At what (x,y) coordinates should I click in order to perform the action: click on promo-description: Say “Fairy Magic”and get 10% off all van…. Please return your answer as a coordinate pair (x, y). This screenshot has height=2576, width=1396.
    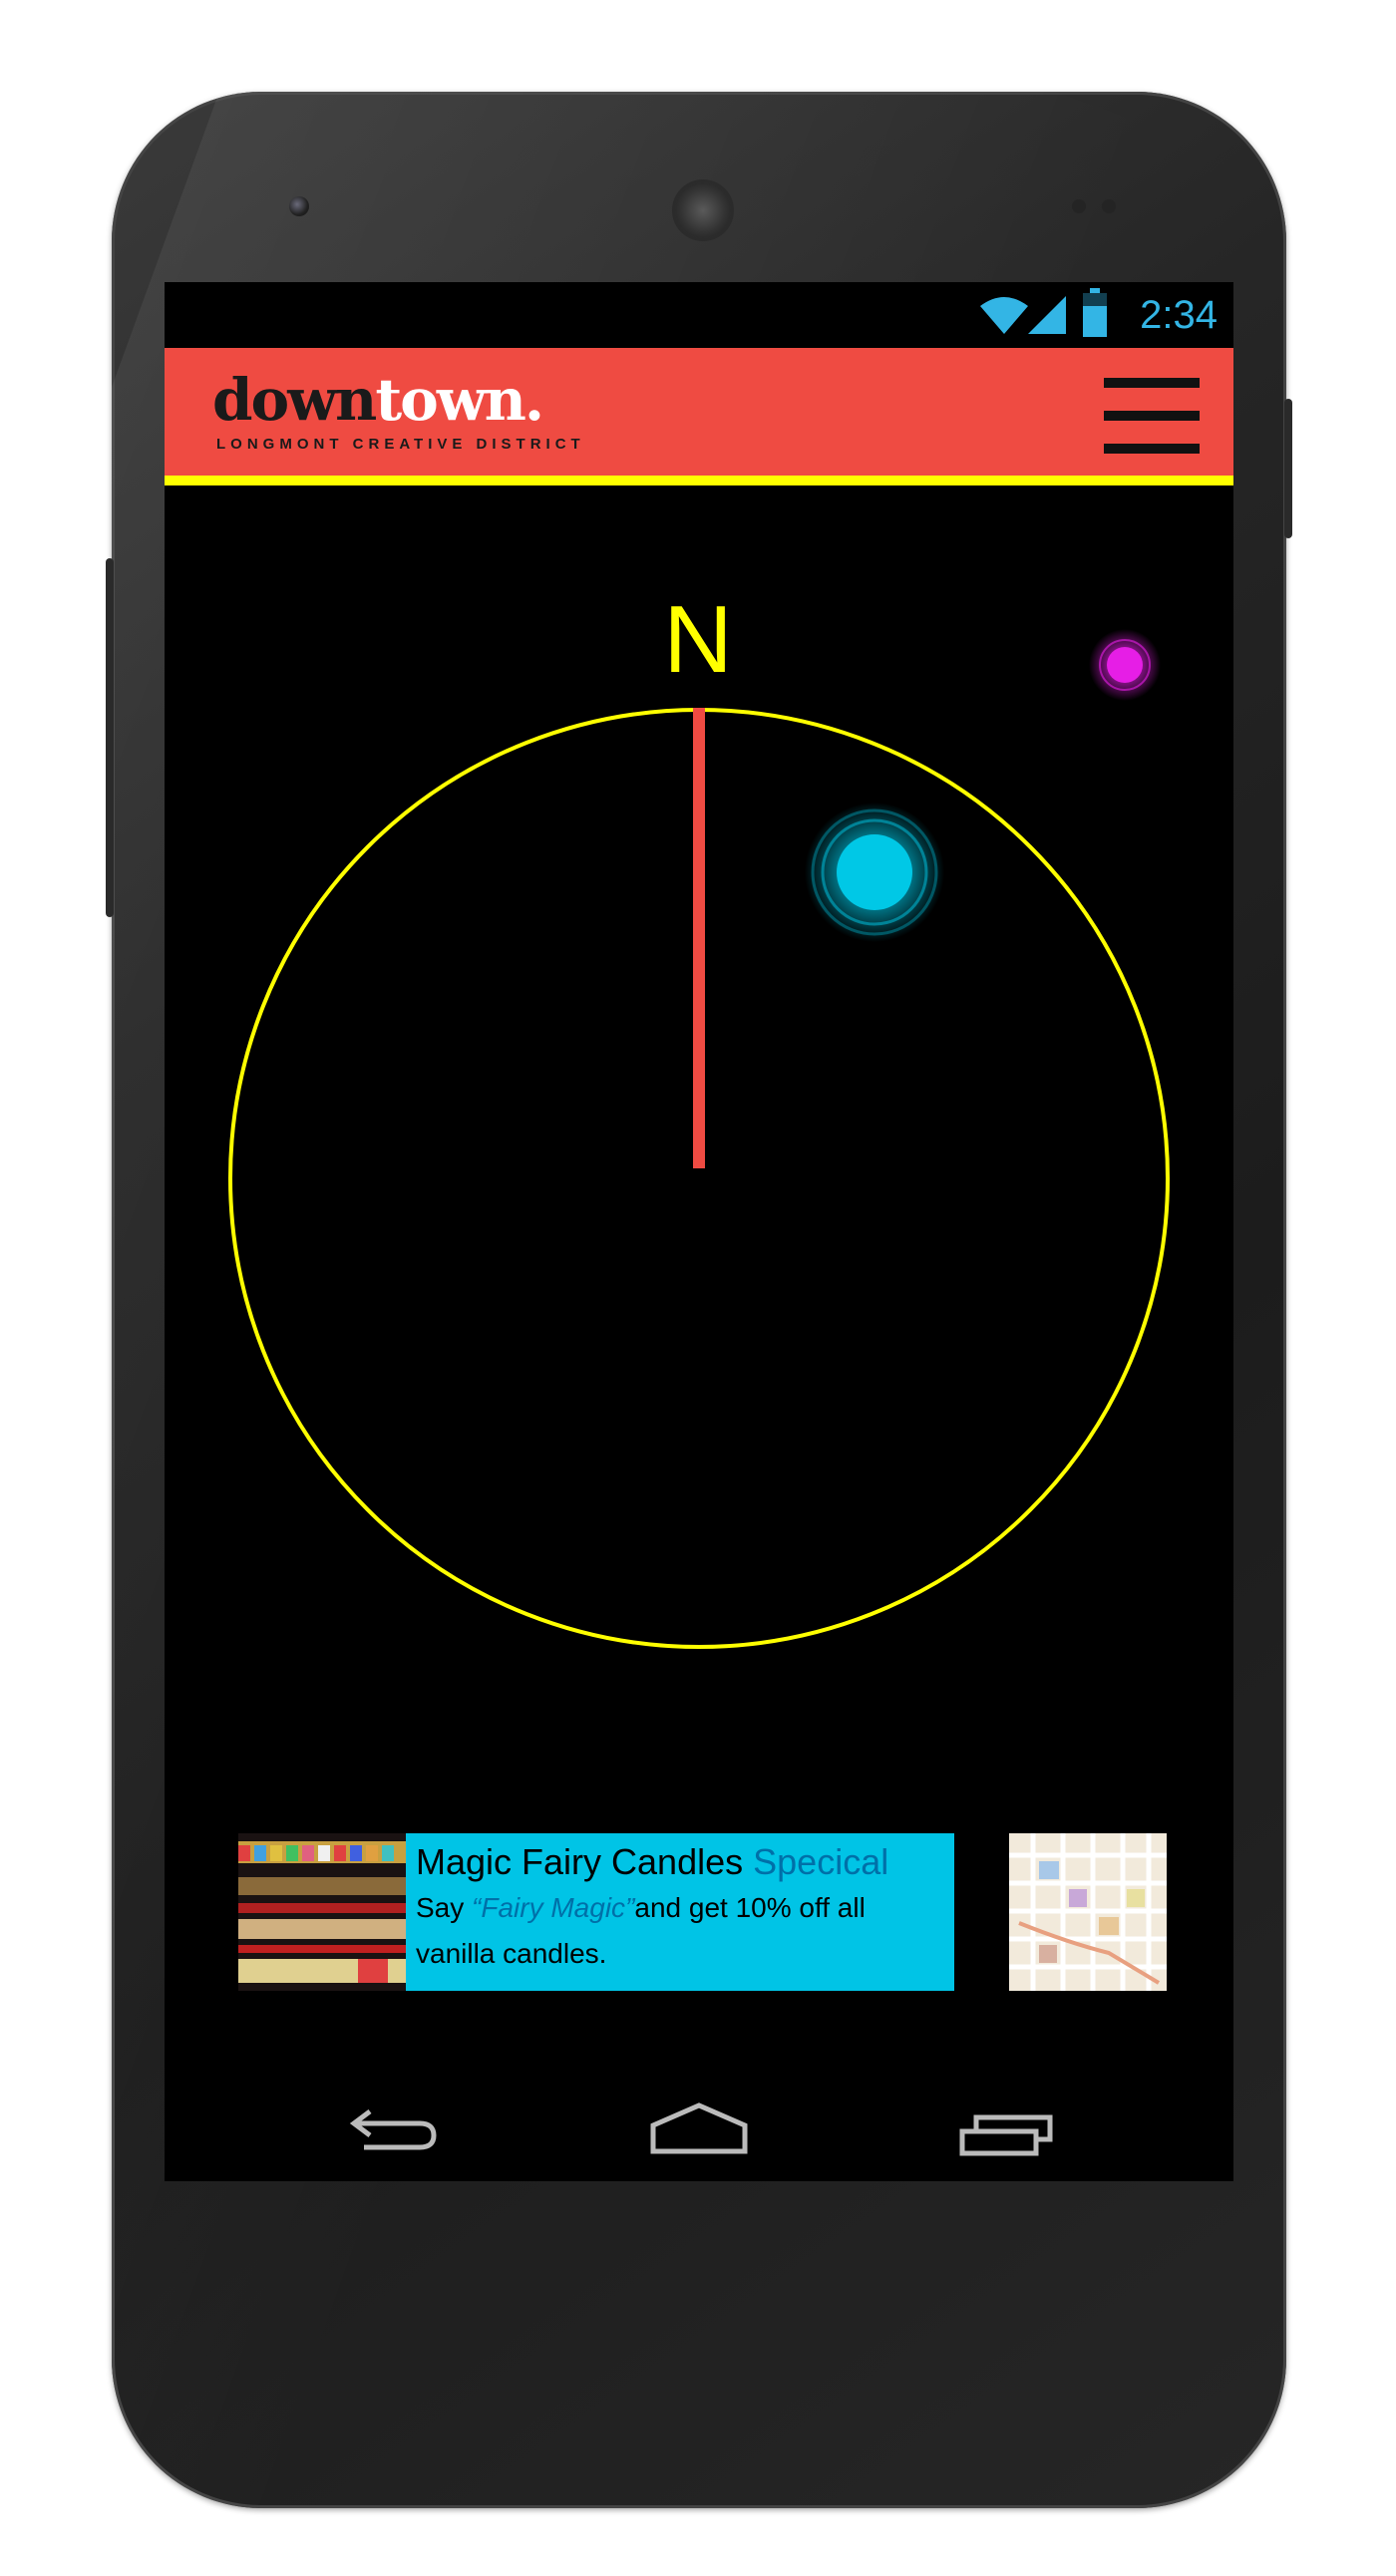
    Looking at the image, I should click on (680, 1931).